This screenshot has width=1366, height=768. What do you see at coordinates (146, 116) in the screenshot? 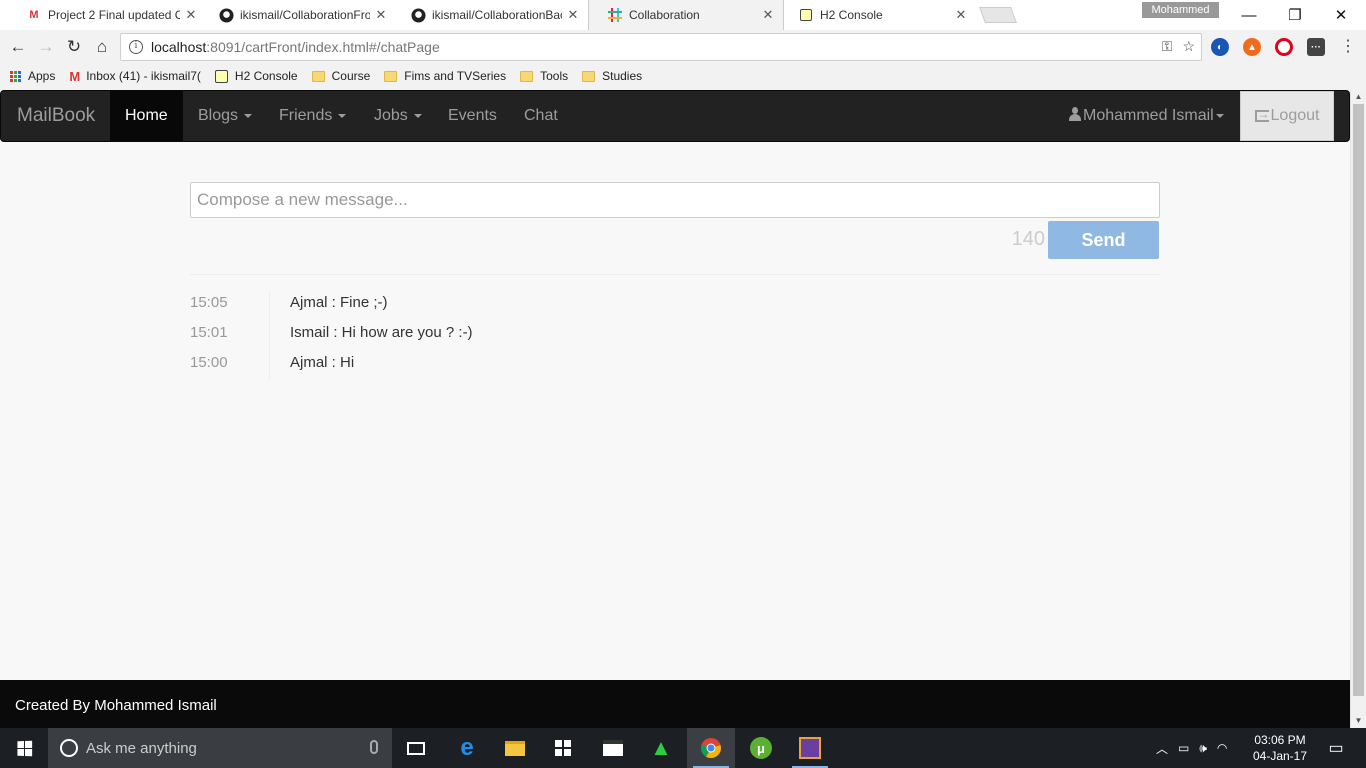
I see `nav-home: Home` at bounding box center [146, 116].